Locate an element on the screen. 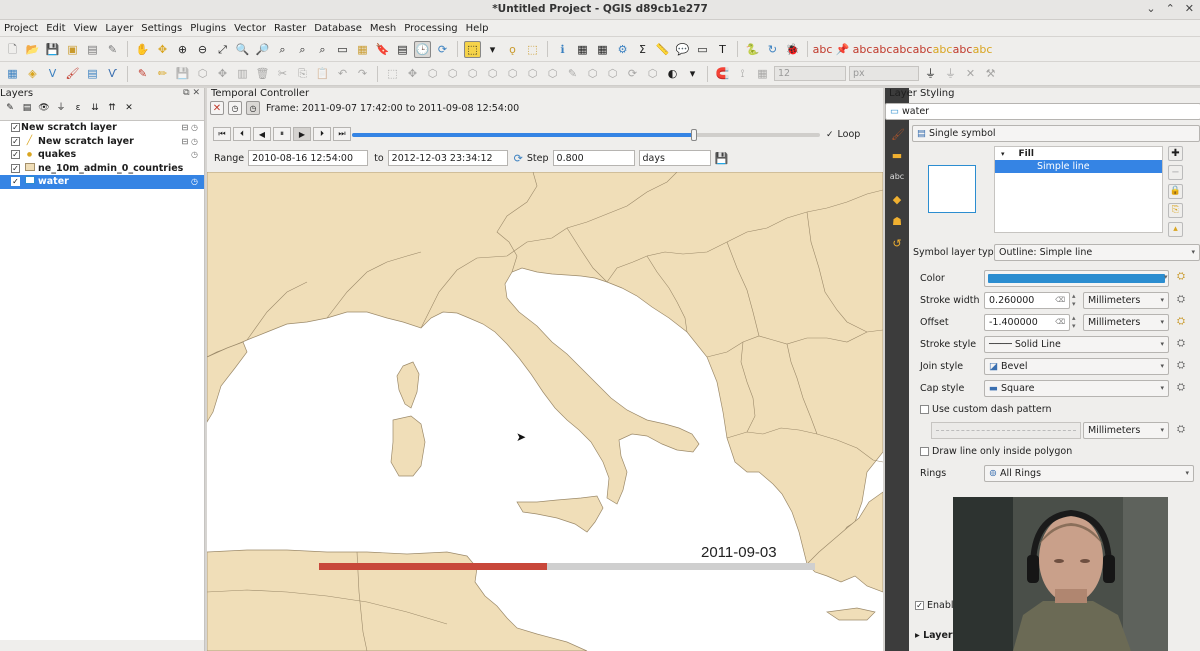 Image resolution: width=1200 pixels, height=651 pixels. step-unit-select: days is located at coordinates (674, 158).